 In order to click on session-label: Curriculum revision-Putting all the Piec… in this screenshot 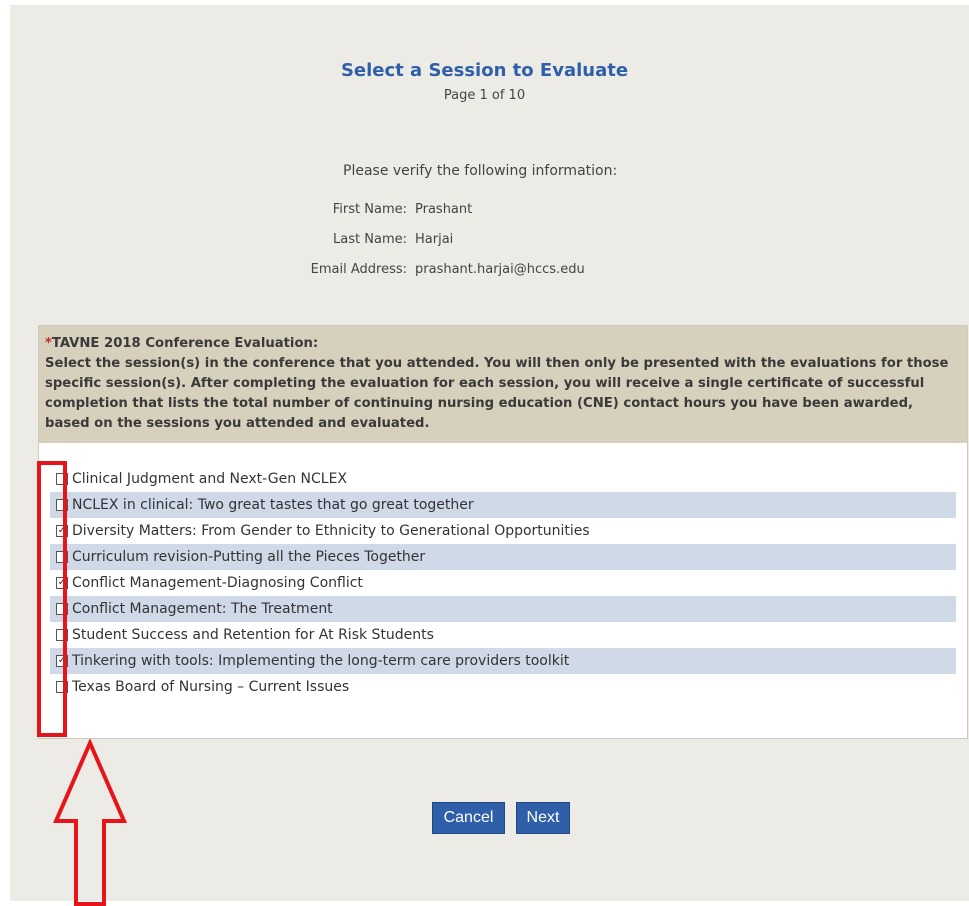, I will do `click(249, 557)`.